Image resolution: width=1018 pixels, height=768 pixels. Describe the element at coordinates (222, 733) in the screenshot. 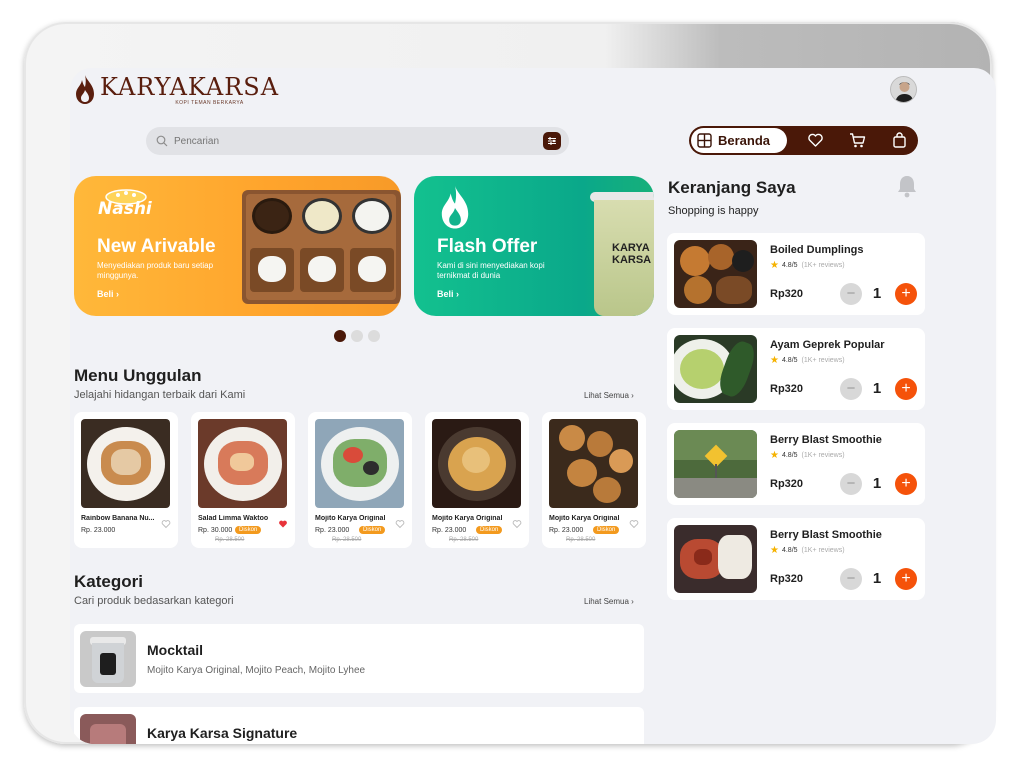

I see `category-name: Karya Karsa Signature` at that location.